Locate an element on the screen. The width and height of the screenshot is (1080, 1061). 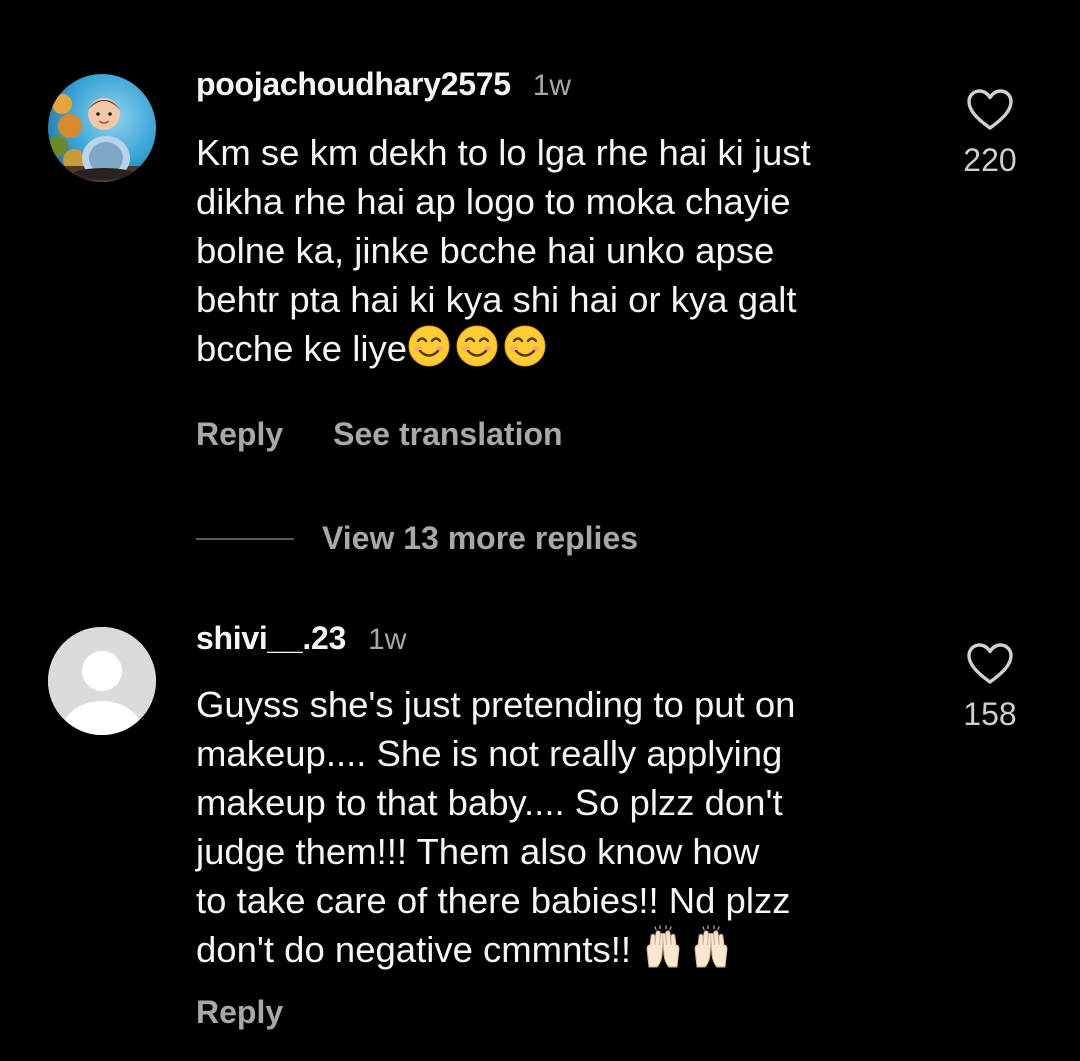
comment-actions: Reply See translation is located at coordinates (404, 434).